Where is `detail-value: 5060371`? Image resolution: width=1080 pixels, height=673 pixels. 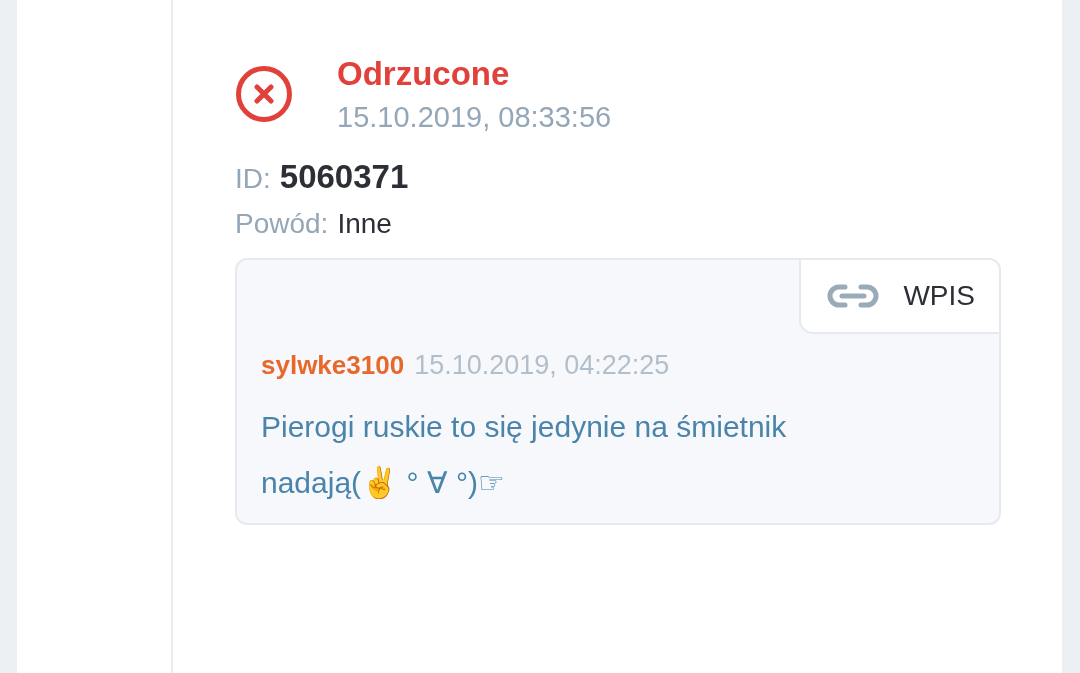 detail-value: 5060371 is located at coordinates (344, 177).